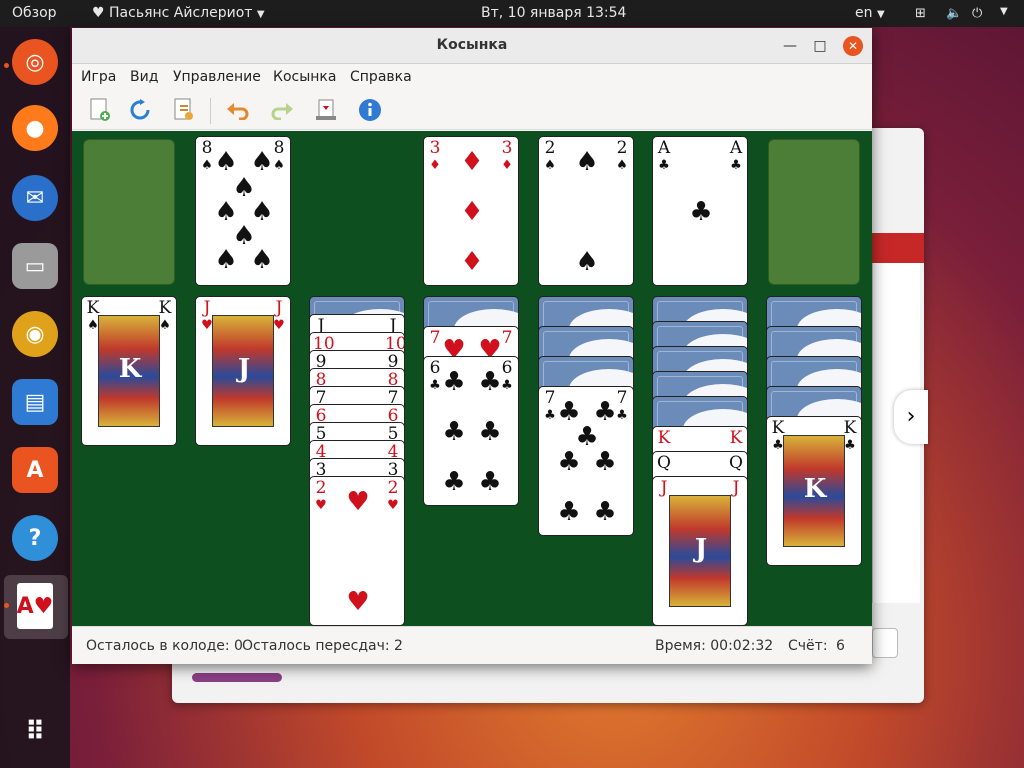 This screenshot has width=1024, height=768. What do you see at coordinates (35, 470) in the screenshot?
I see `software-icon: A` at bounding box center [35, 470].